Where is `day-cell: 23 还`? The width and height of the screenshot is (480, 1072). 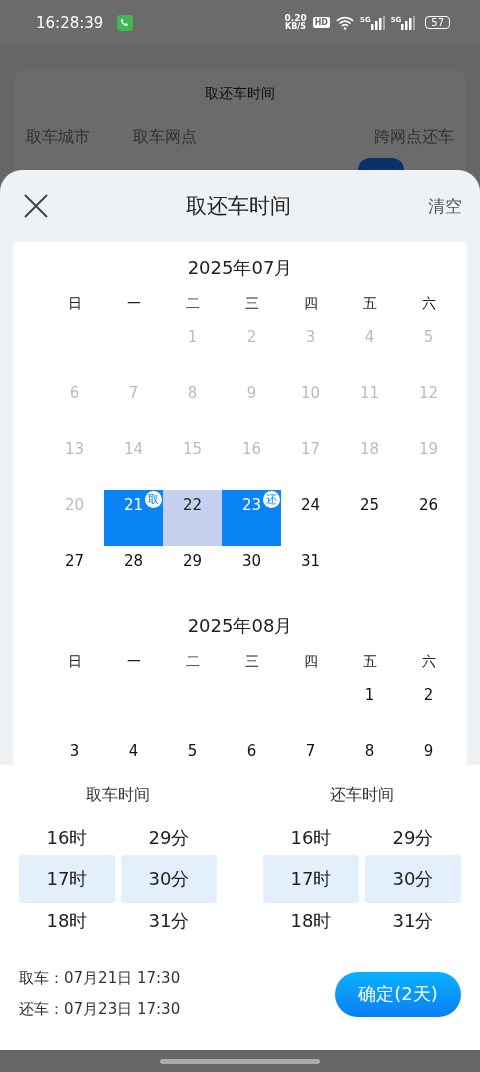 day-cell: 23 还 is located at coordinates (251, 518).